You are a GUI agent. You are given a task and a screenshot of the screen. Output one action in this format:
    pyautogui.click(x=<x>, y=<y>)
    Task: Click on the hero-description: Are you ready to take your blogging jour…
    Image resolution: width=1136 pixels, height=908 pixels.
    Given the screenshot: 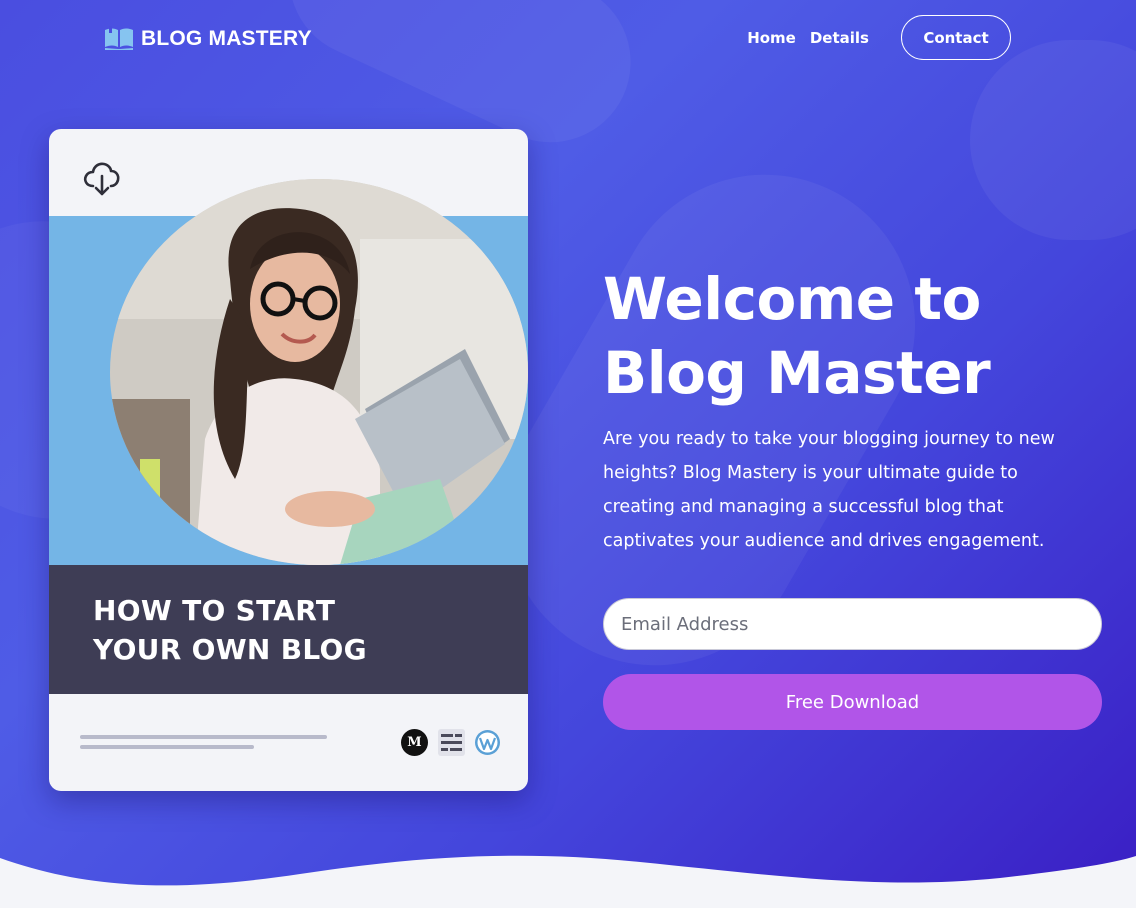 What is the action you would take?
    pyautogui.click(x=829, y=490)
    